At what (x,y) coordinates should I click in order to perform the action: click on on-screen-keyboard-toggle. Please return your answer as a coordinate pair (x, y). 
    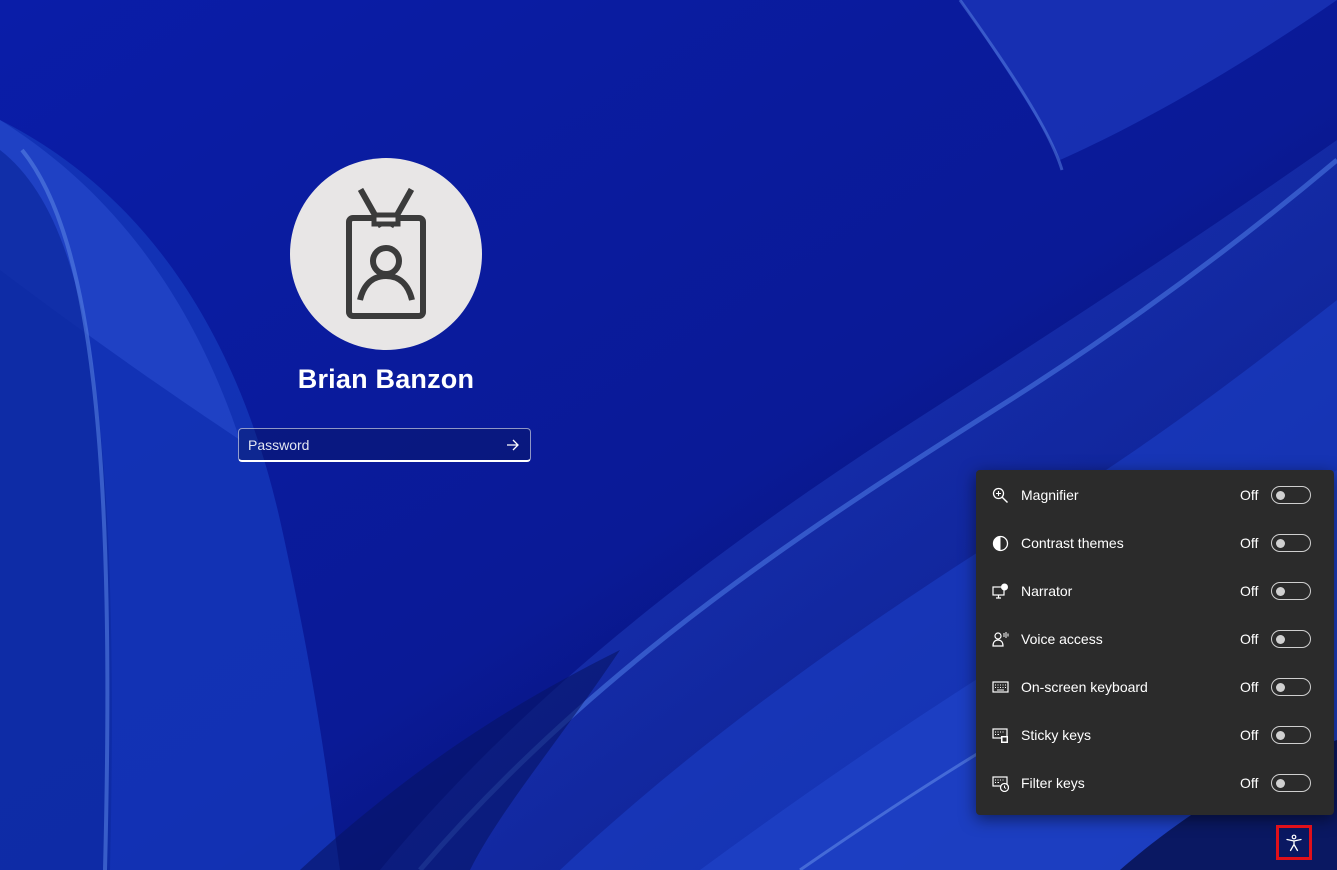
    Looking at the image, I should click on (1291, 687).